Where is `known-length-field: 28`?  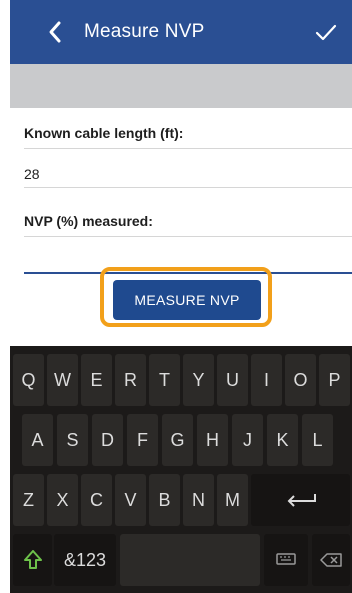 known-length-field: 28 is located at coordinates (32, 174).